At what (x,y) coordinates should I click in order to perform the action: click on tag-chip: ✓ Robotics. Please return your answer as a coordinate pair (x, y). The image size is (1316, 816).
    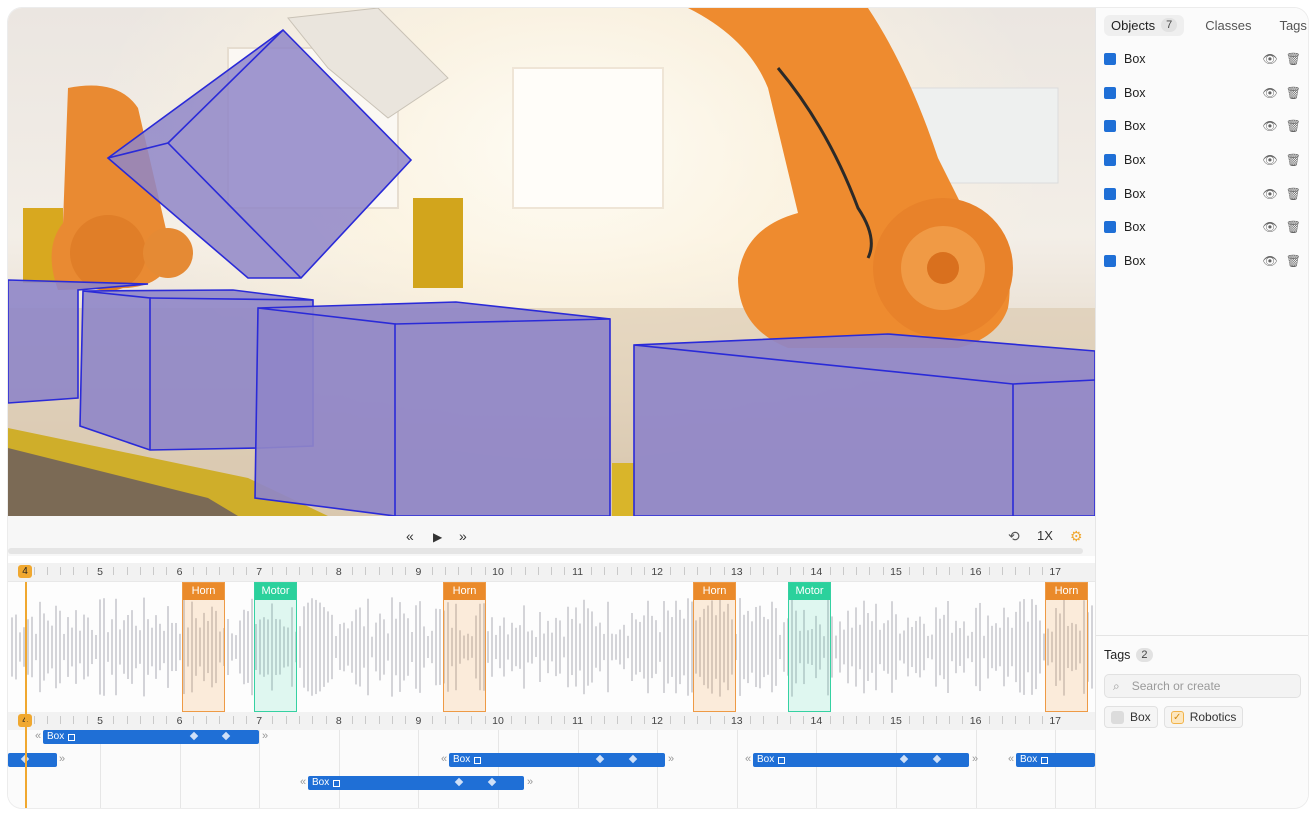
    Looking at the image, I should click on (1203, 717).